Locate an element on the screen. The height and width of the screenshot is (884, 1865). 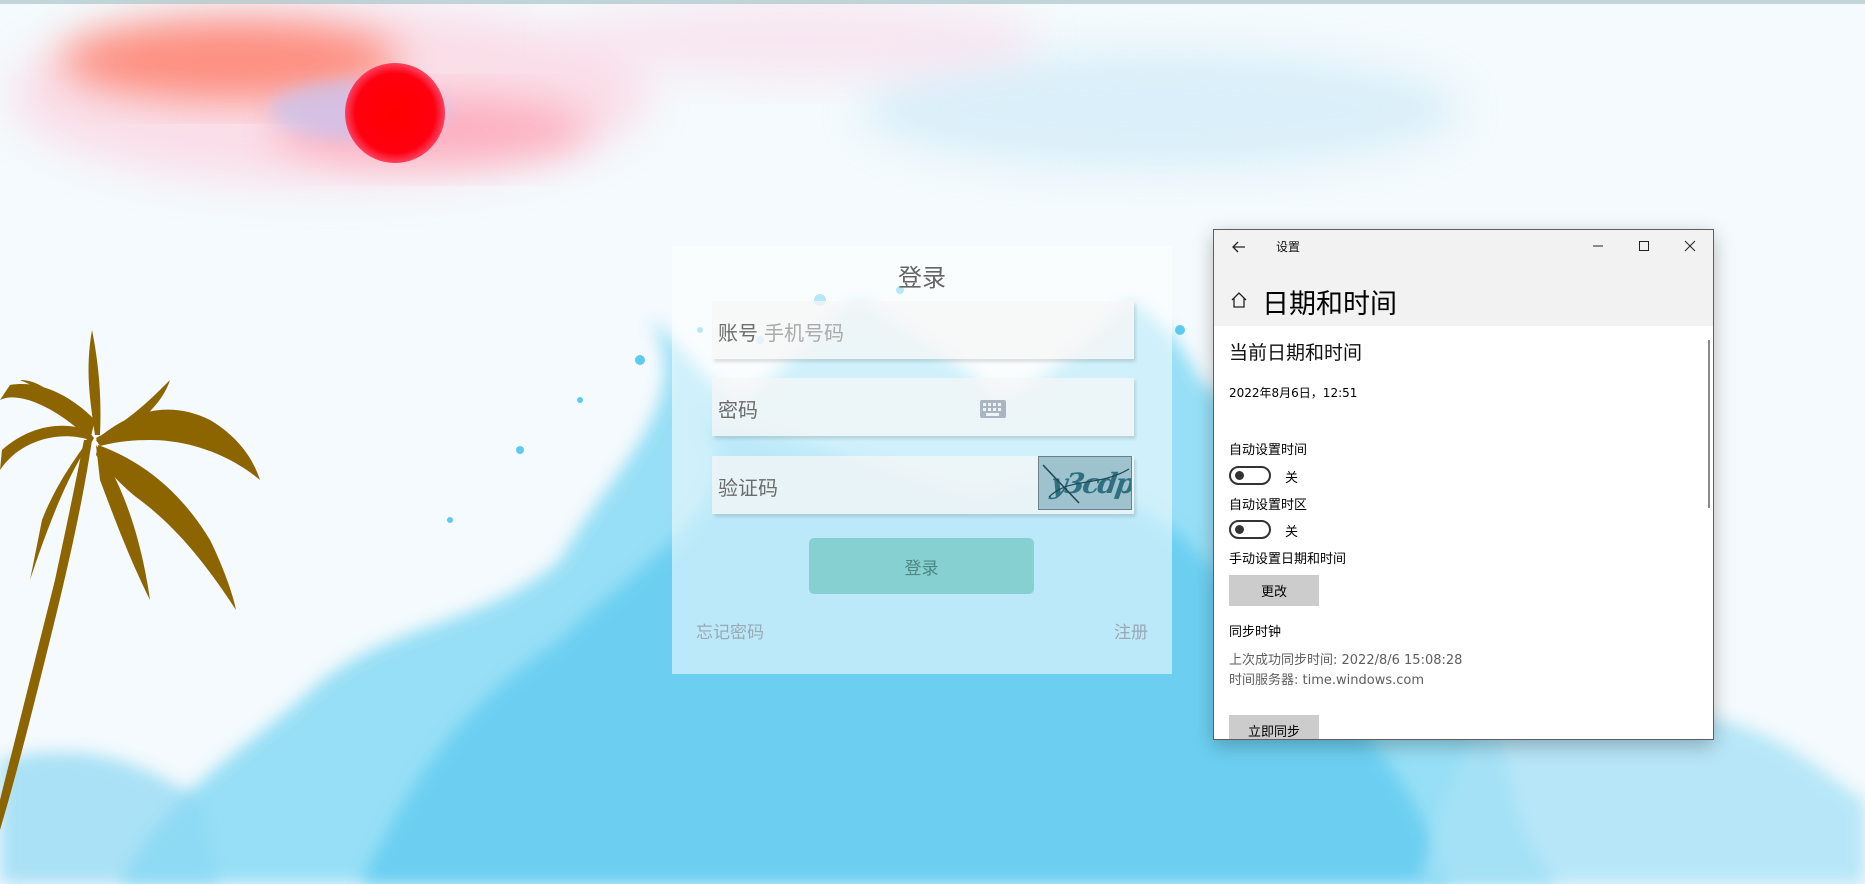
auto-time-toggle is located at coordinates (1250, 475).